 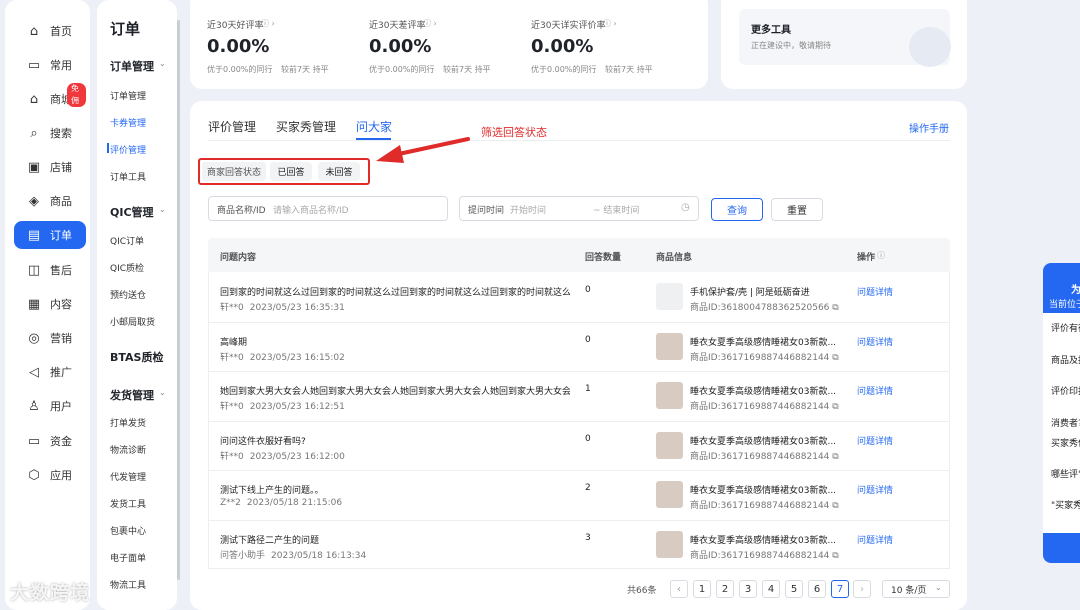 What do you see at coordinates (1065, 361) in the screenshot?
I see `help-item: 商品及指南` at bounding box center [1065, 361].